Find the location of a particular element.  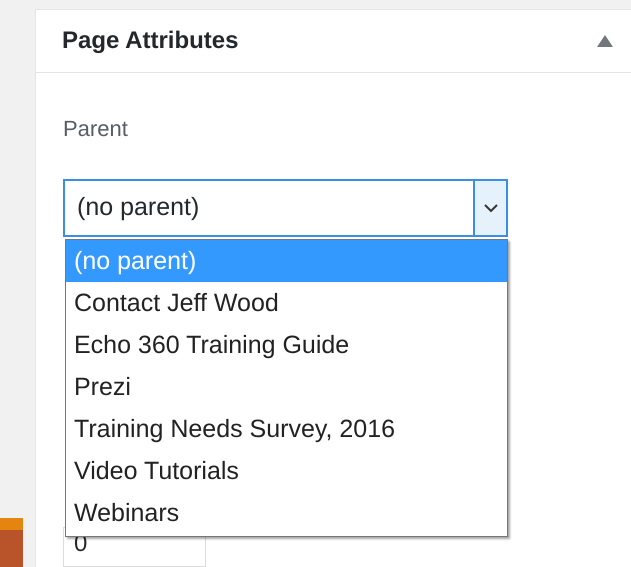

dropdown-option: Echo 360 Training Guide is located at coordinates (286, 345).